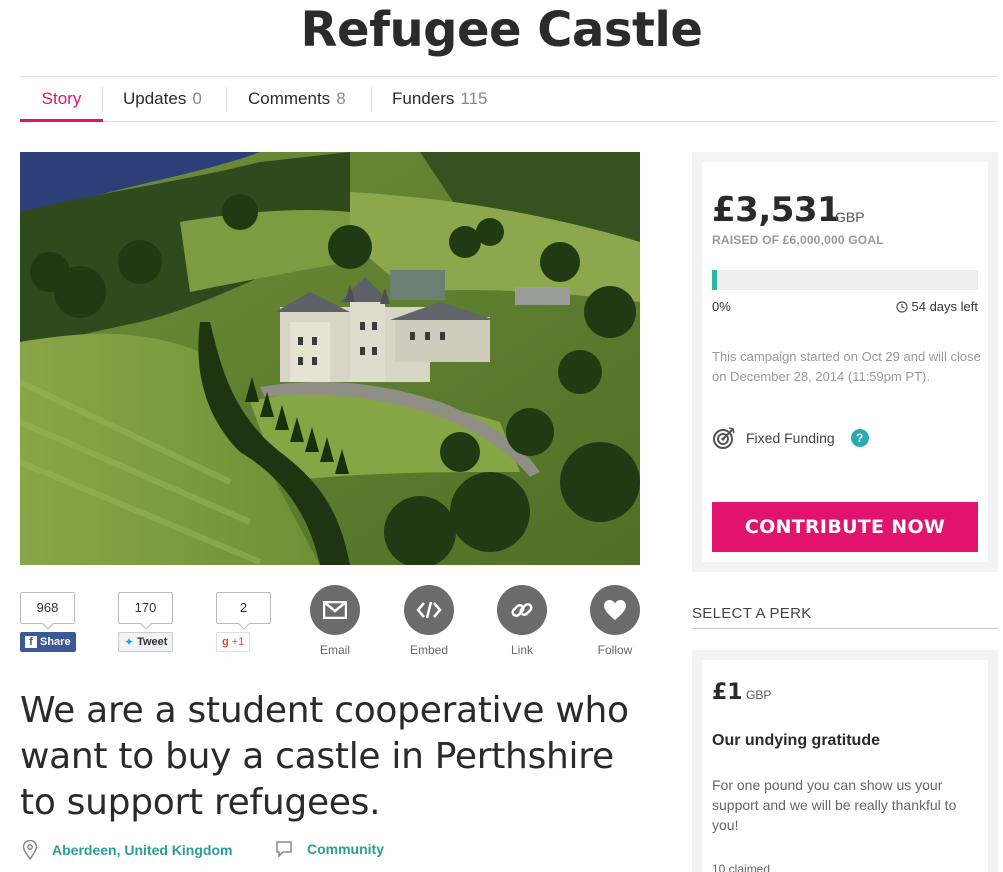 The width and height of the screenshot is (1003, 872). Describe the element at coordinates (727, 692) in the screenshot. I see `perk-amount: £1` at that location.